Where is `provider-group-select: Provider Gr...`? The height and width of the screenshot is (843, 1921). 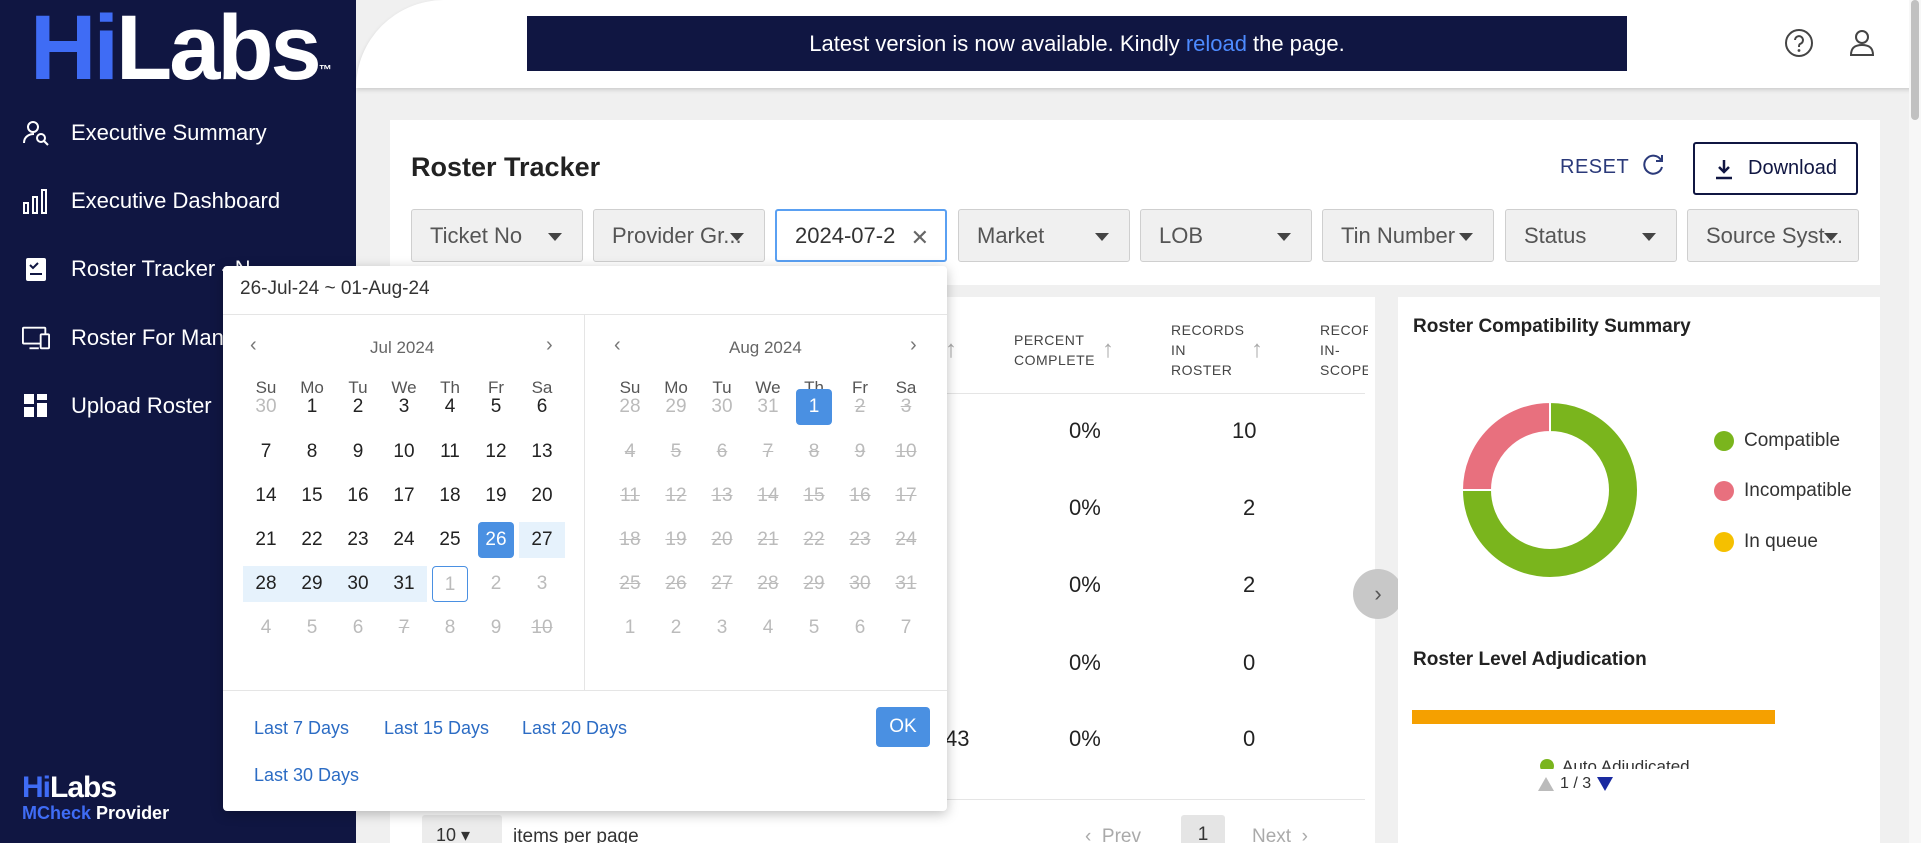 provider-group-select: Provider Gr... is located at coordinates (679, 235).